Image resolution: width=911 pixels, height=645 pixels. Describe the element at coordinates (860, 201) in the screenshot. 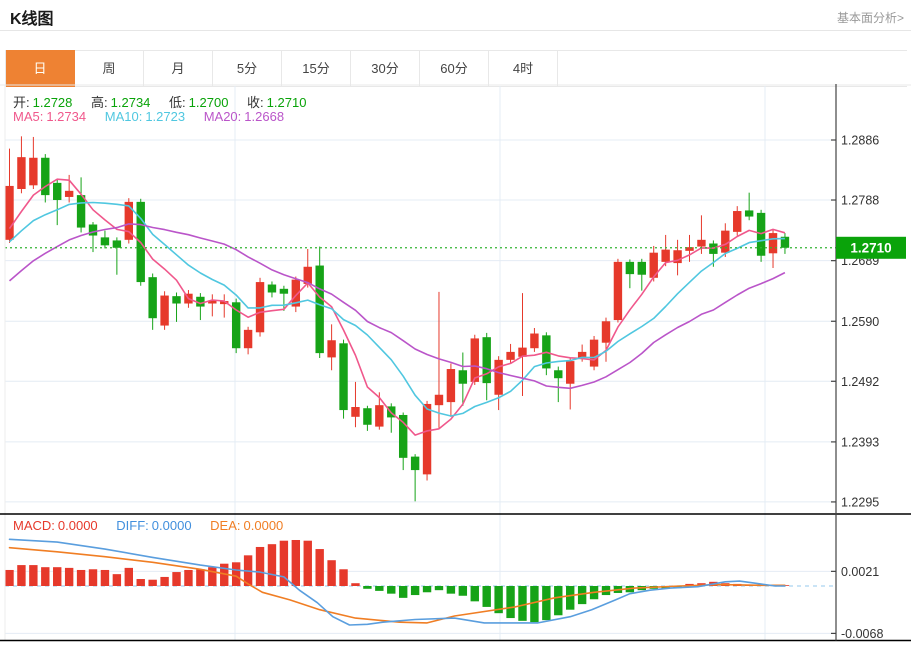

I see `axis-label: 1.2788` at that location.